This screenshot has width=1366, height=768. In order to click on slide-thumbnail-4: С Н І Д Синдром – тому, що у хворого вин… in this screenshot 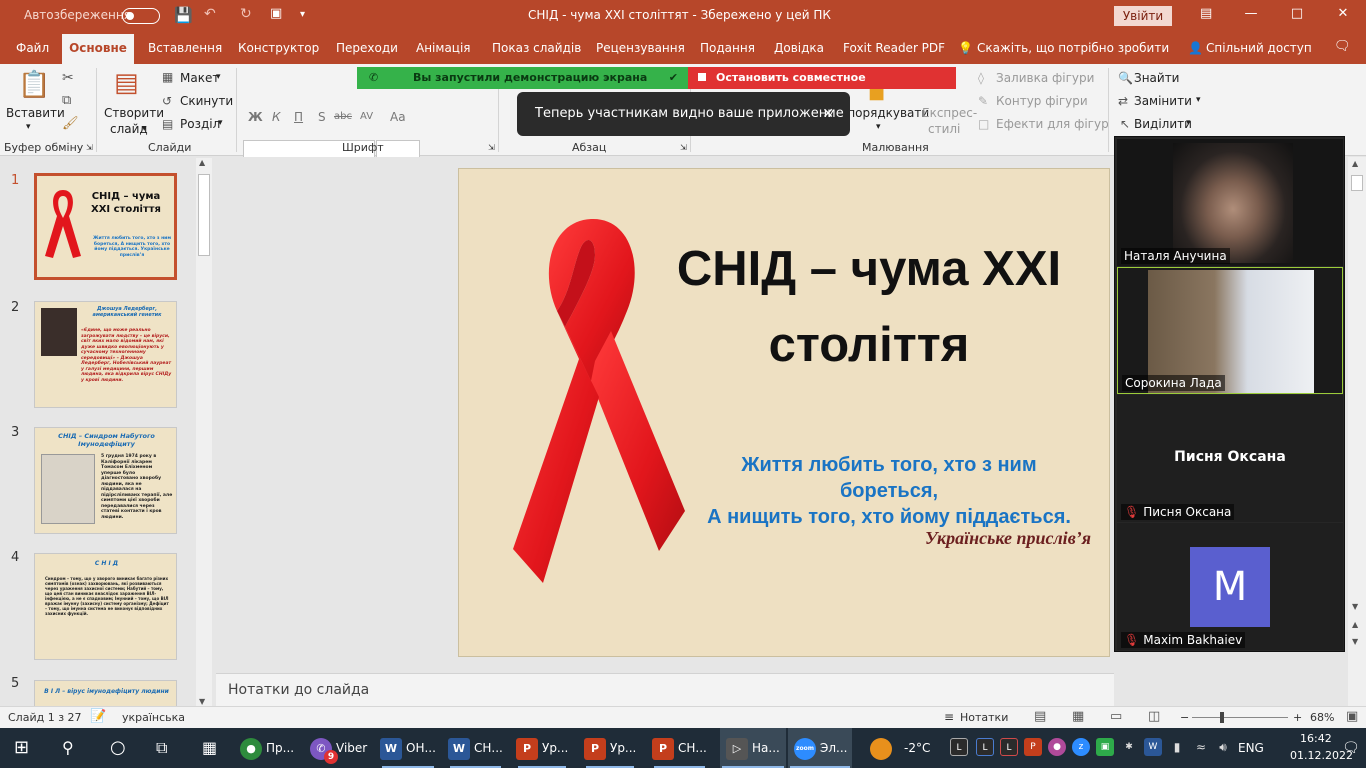, I will do `click(105, 606)`.